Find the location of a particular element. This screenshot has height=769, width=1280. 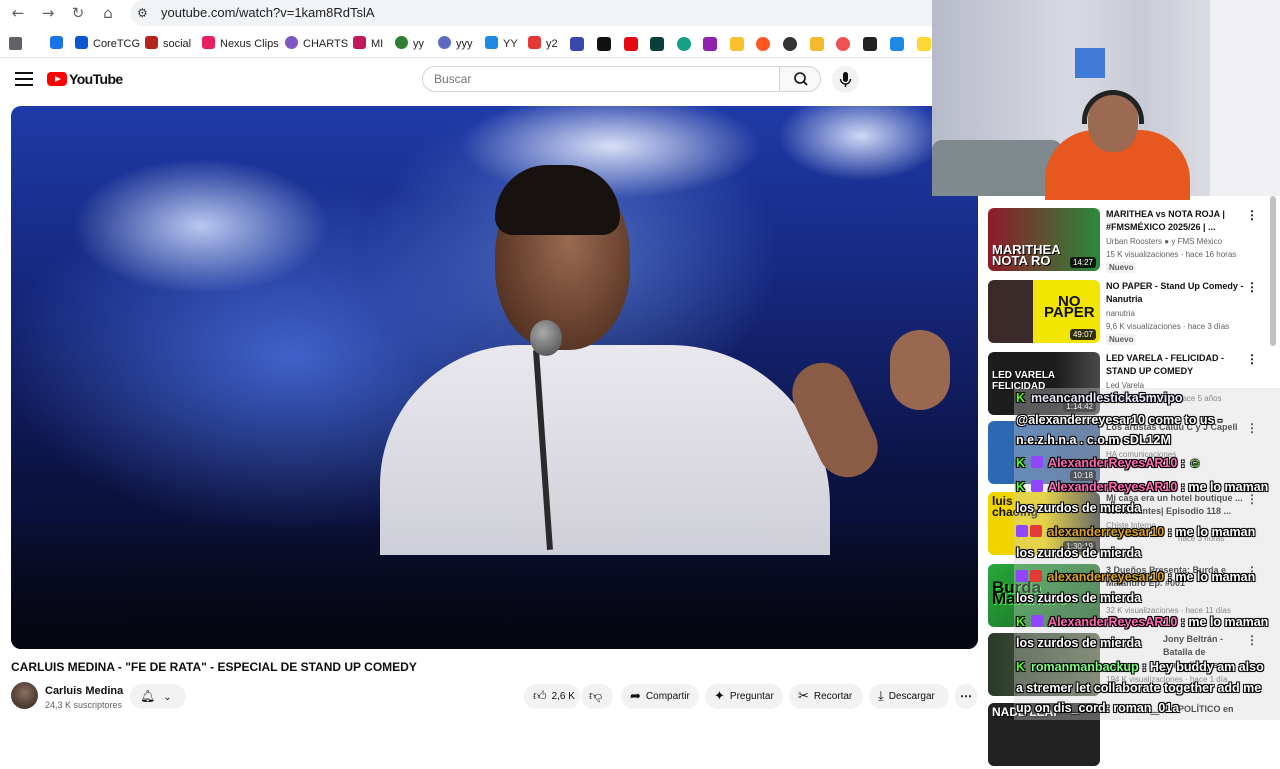

soccer-ball-icon is located at coordinates (790, 44).